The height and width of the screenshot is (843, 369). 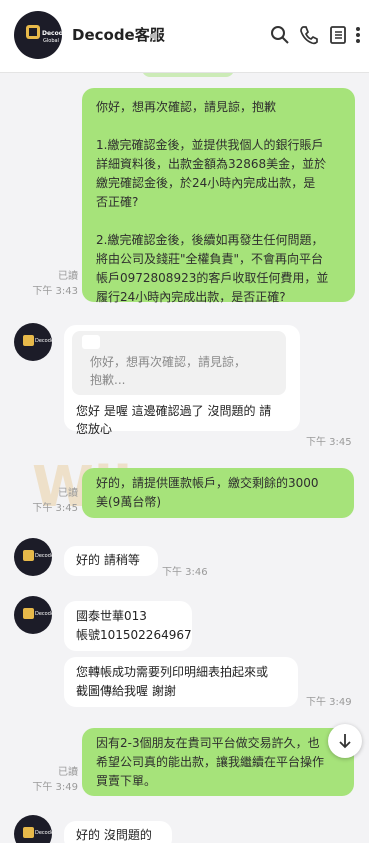 I want to click on notes-icon, so click(x=338, y=35).